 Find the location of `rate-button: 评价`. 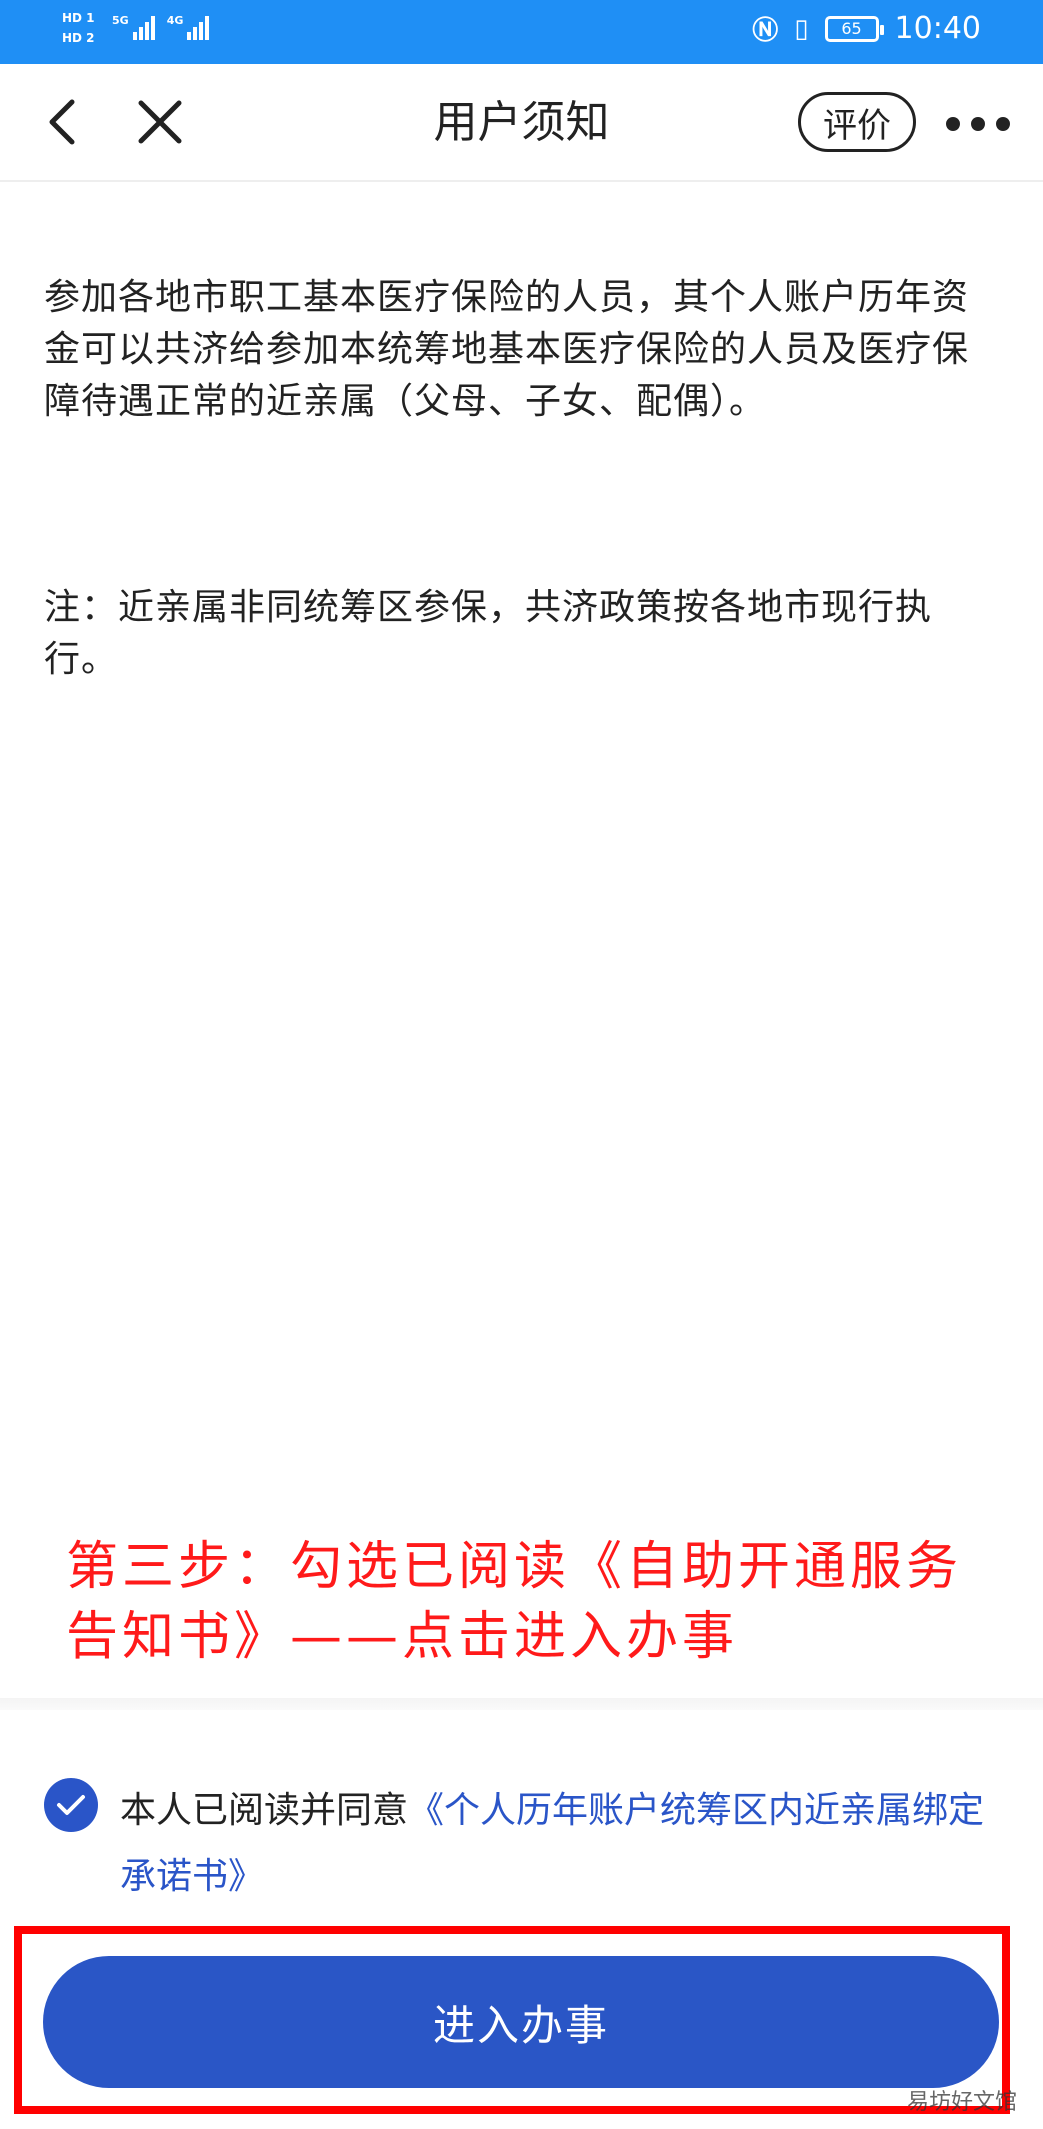

rate-button: 评价 is located at coordinates (857, 122).